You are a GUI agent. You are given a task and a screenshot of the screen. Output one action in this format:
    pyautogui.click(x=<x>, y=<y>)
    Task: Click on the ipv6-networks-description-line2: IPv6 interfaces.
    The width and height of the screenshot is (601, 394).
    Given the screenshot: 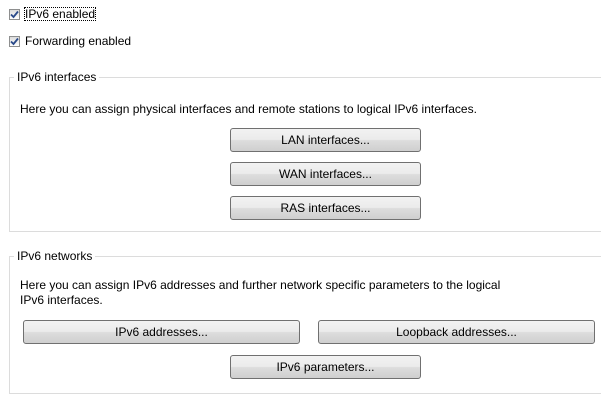 What is the action you would take?
    pyautogui.click(x=61, y=300)
    